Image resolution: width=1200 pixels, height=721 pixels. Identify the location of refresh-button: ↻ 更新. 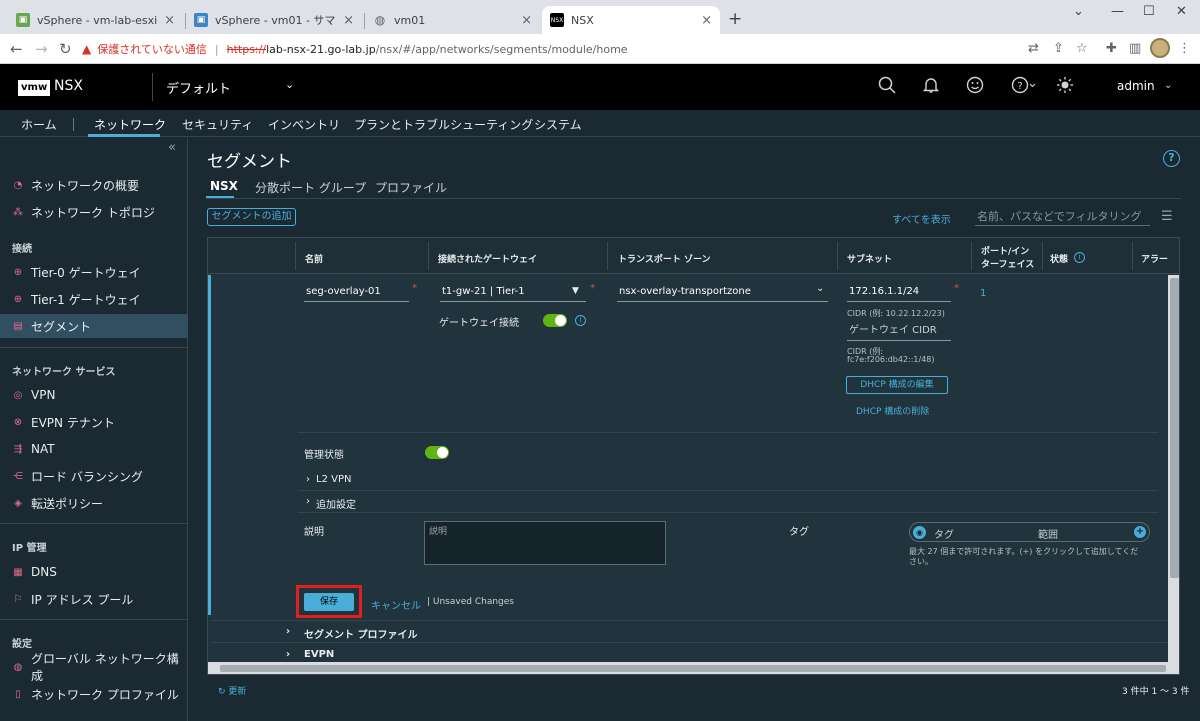
(232, 690).